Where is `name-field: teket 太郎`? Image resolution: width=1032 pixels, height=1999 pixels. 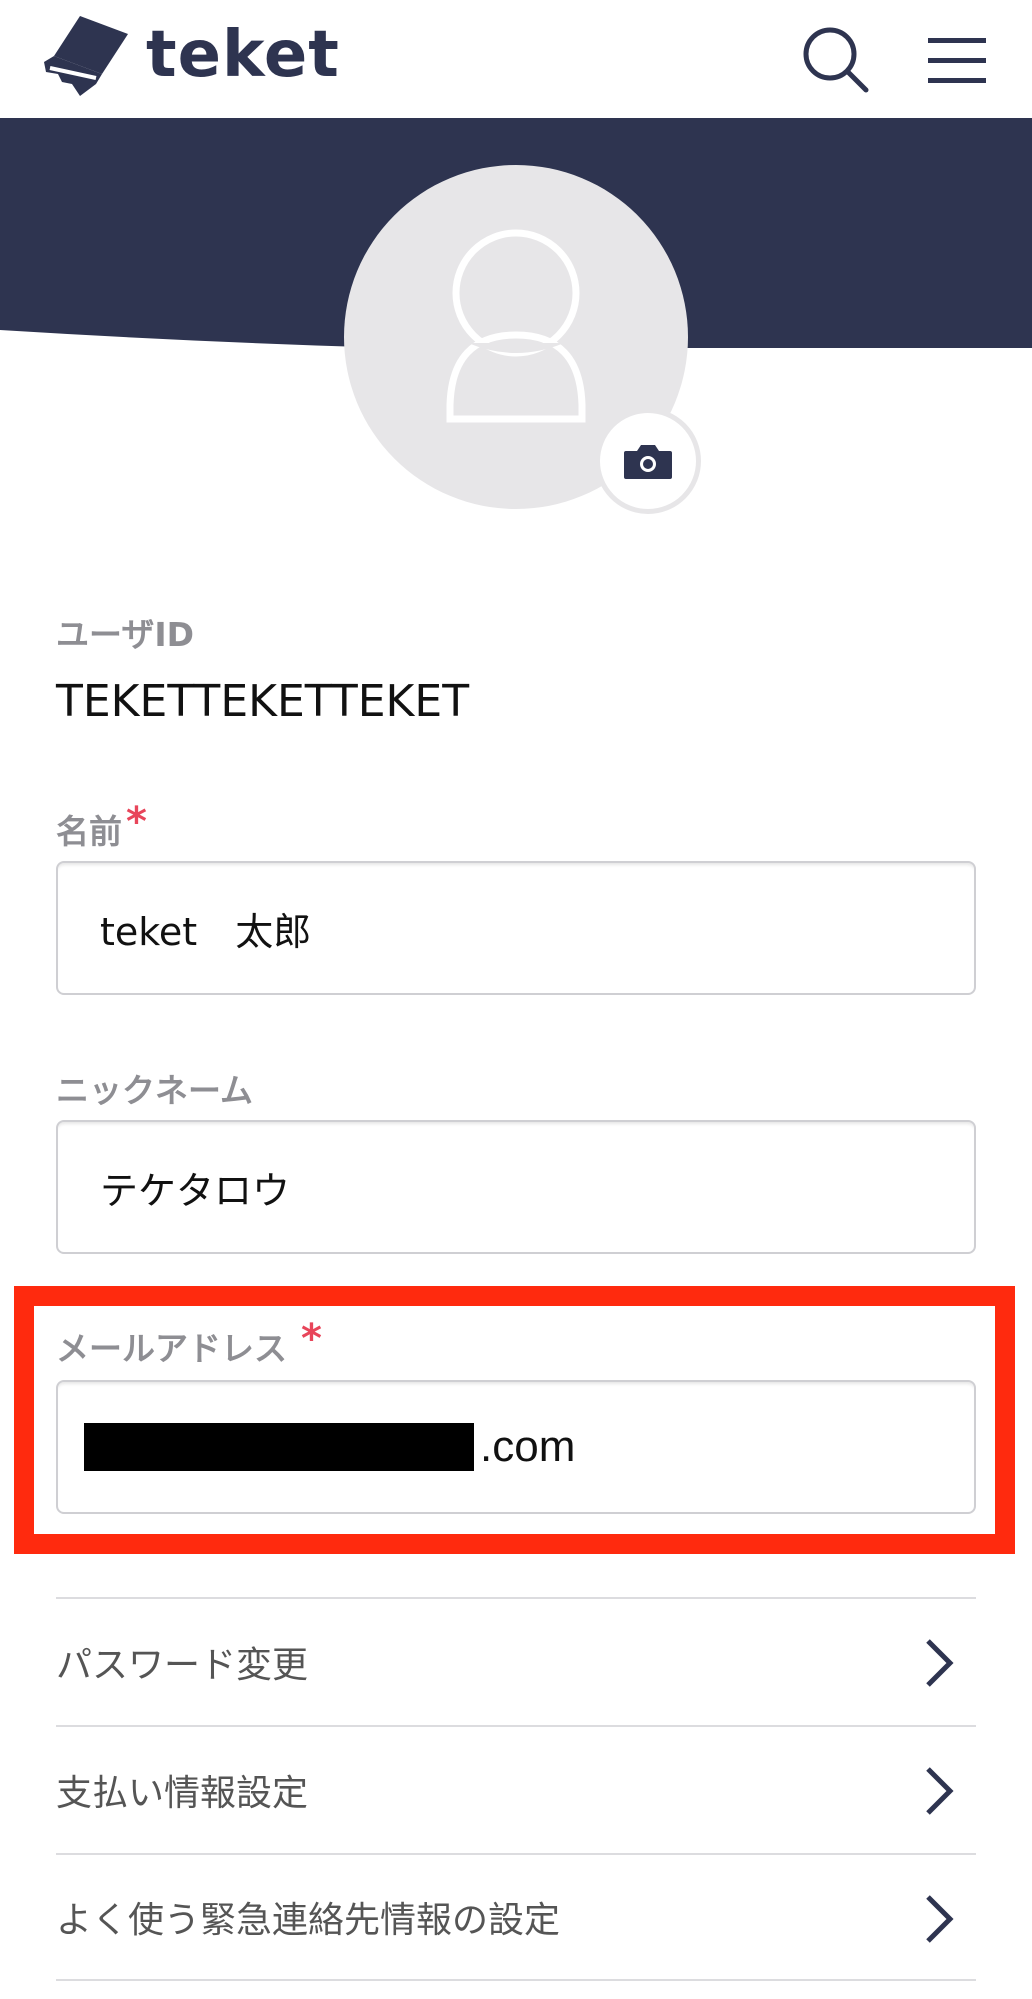 name-field: teket 太郎 is located at coordinates (516, 928).